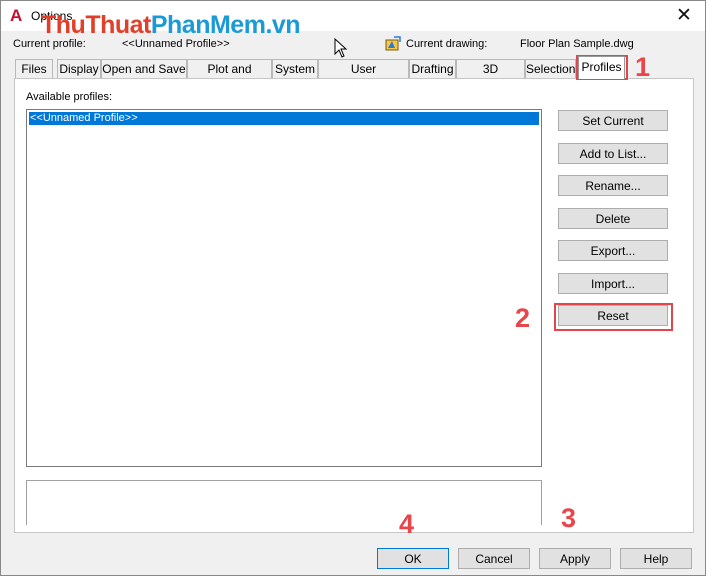  What do you see at coordinates (601, 67) in the screenshot?
I see `tab-profiles: Profiles` at bounding box center [601, 67].